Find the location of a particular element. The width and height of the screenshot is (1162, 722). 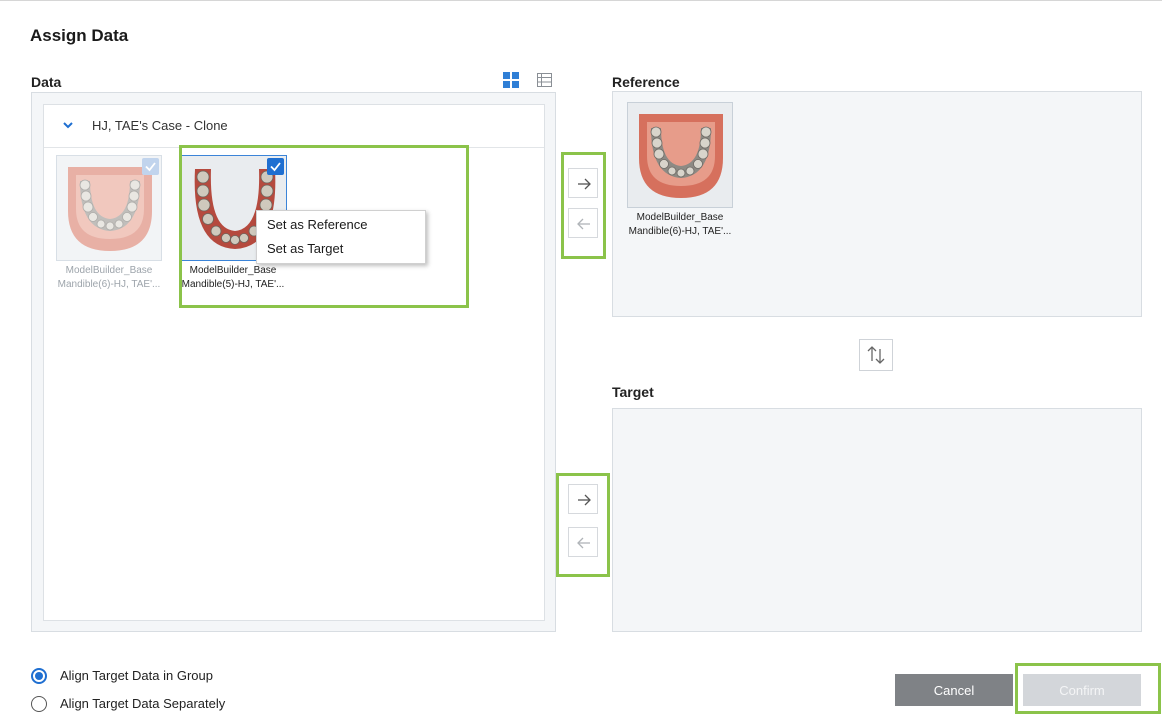

reference-item-thumbnail is located at coordinates (680, 155).